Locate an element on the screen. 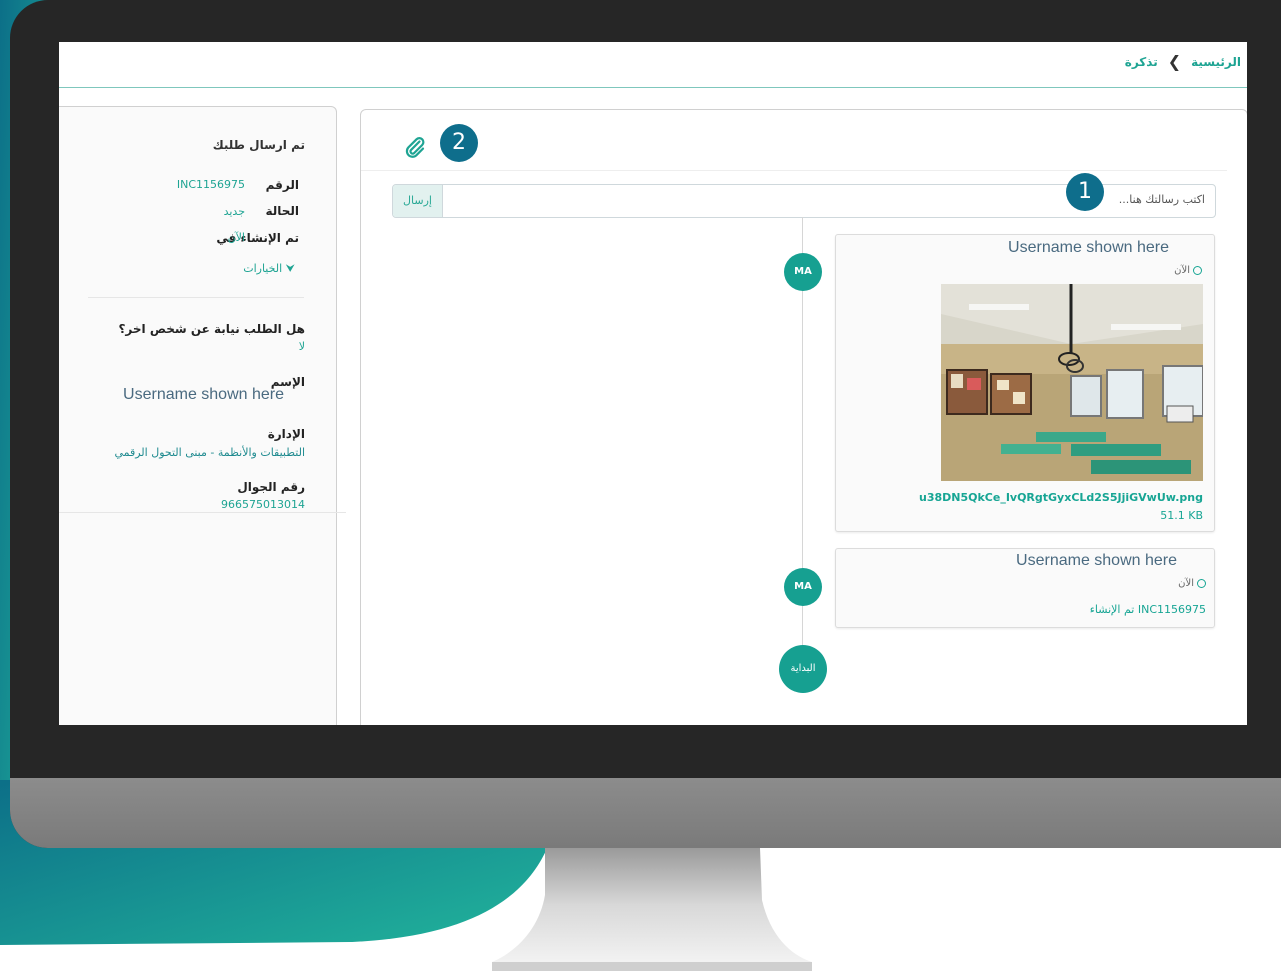 Image resolution: width=1281 pixels, height=973 pixels. on-behalf-answer: لا is located at coordinates (301, 346).